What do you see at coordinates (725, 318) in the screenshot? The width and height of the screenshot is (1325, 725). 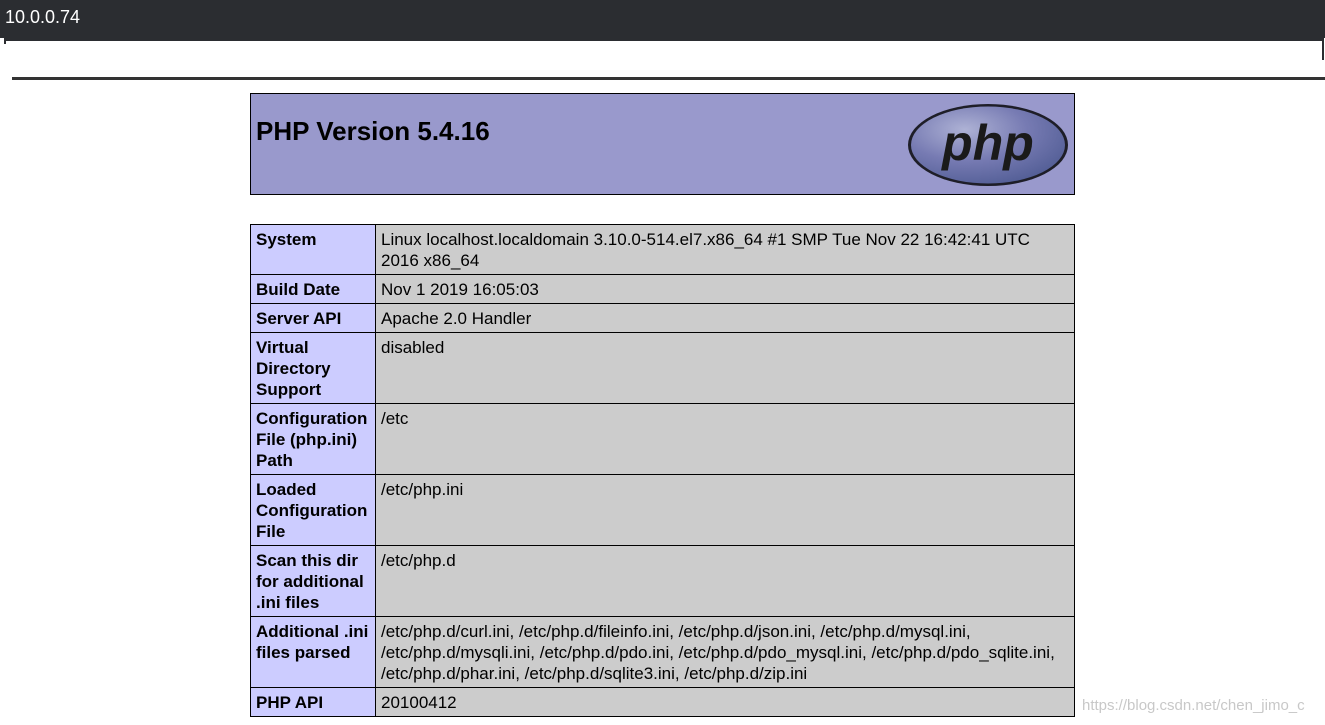 I see `row-value: Apache 2.0 Handler` at bounding box center [725, 318].